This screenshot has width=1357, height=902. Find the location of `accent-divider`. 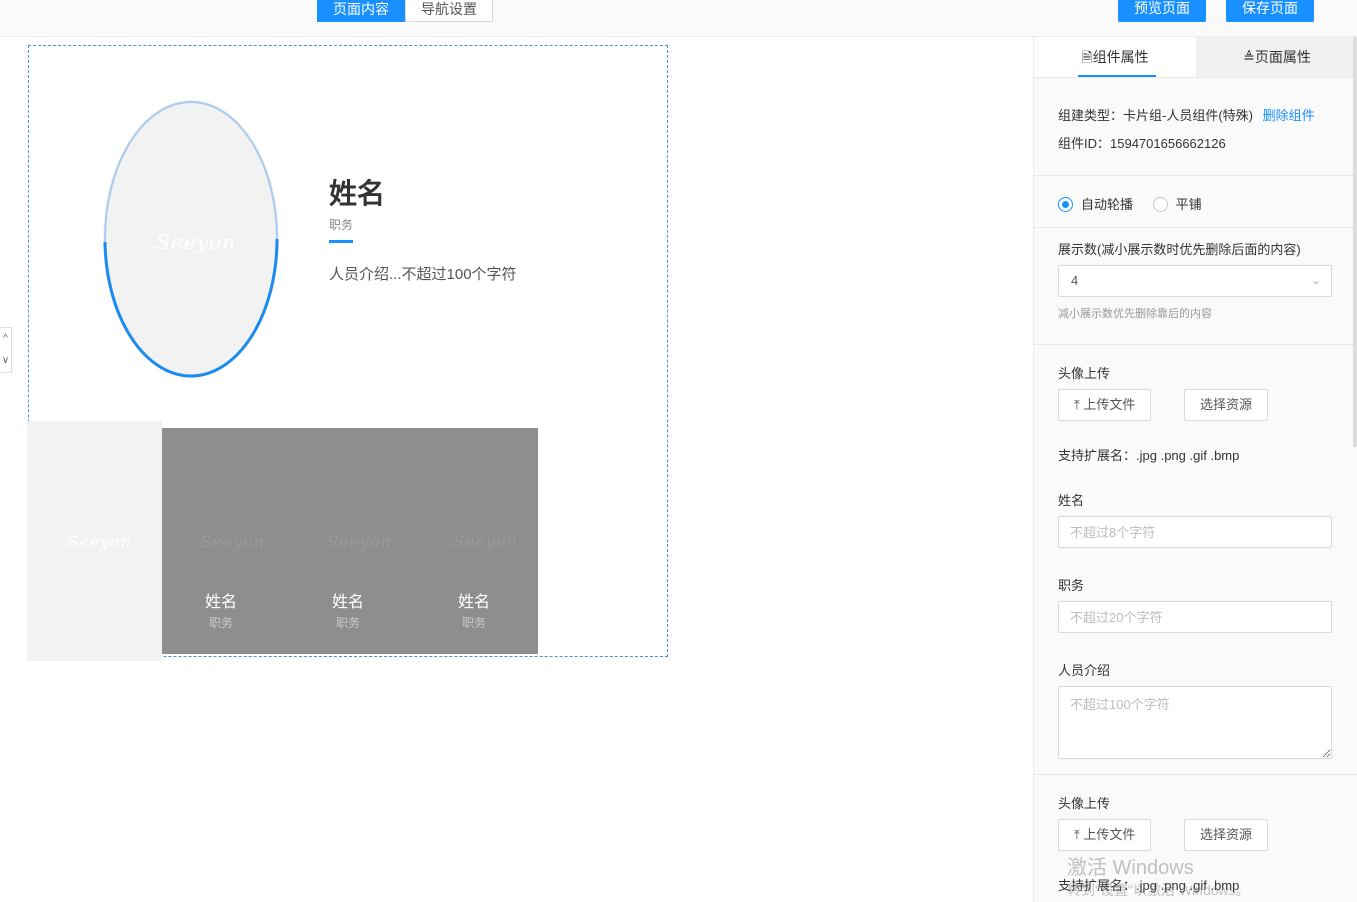

accent-divider is located at coordinates (341, 241).